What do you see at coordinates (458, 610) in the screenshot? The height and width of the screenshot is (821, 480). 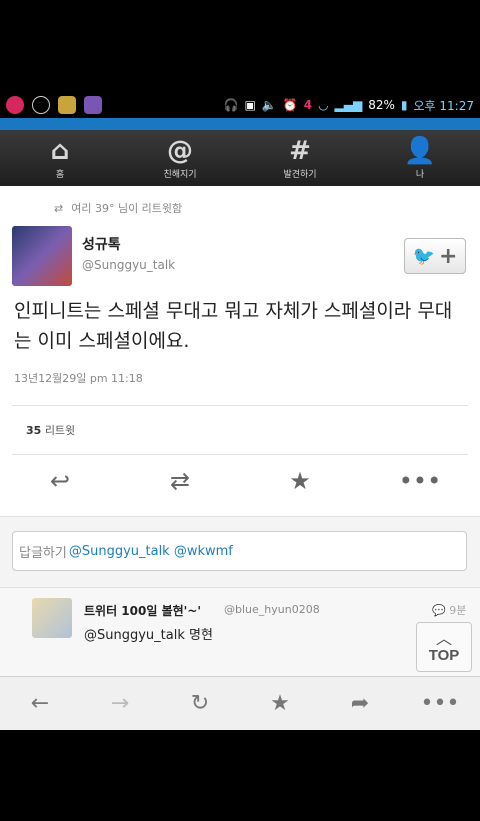 I see `reply-time-text: 9분` at bounding box center [458, 610].